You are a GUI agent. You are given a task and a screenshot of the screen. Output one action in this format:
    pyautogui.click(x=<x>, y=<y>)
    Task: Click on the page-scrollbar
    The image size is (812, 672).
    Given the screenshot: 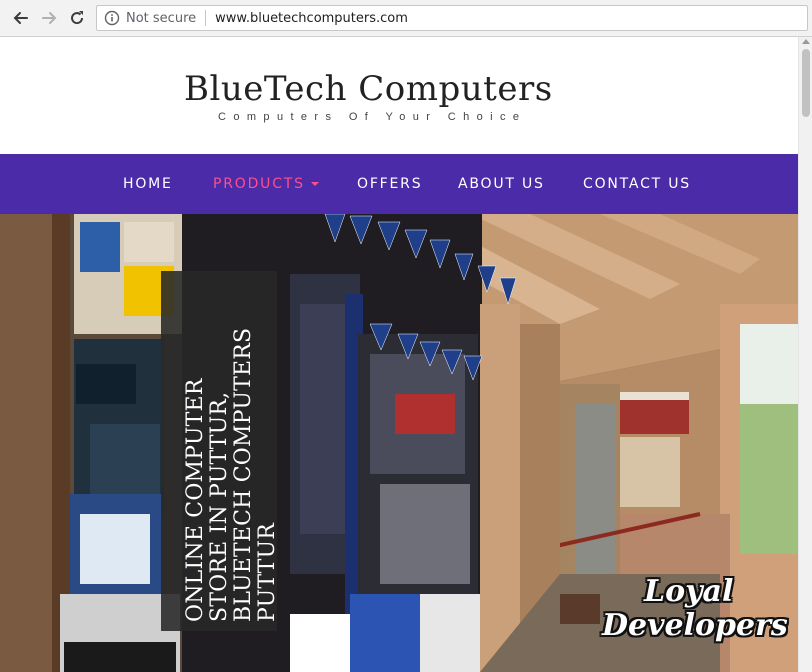 What is the action you would take?
    pyautogui.click(x=805, y=354)
    